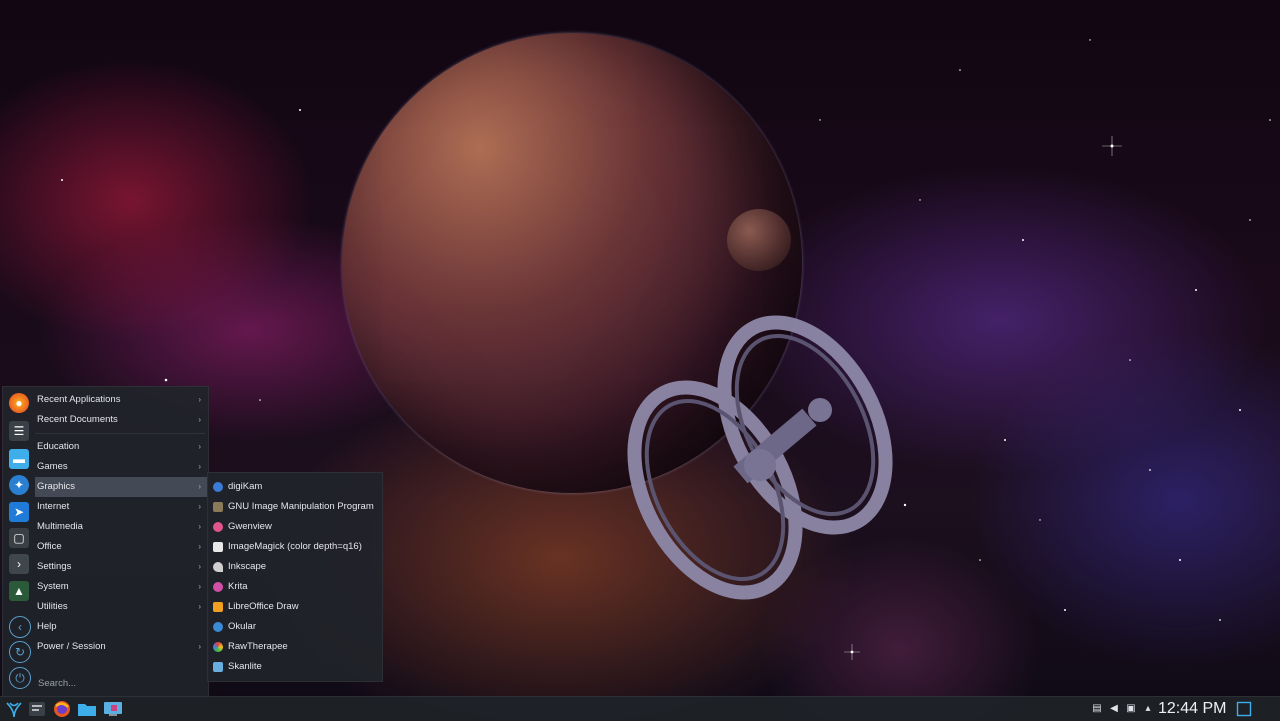 This screenshot has height=721, width=1280. I want to click on menu-item-office: Office ›, so click(121, 547).